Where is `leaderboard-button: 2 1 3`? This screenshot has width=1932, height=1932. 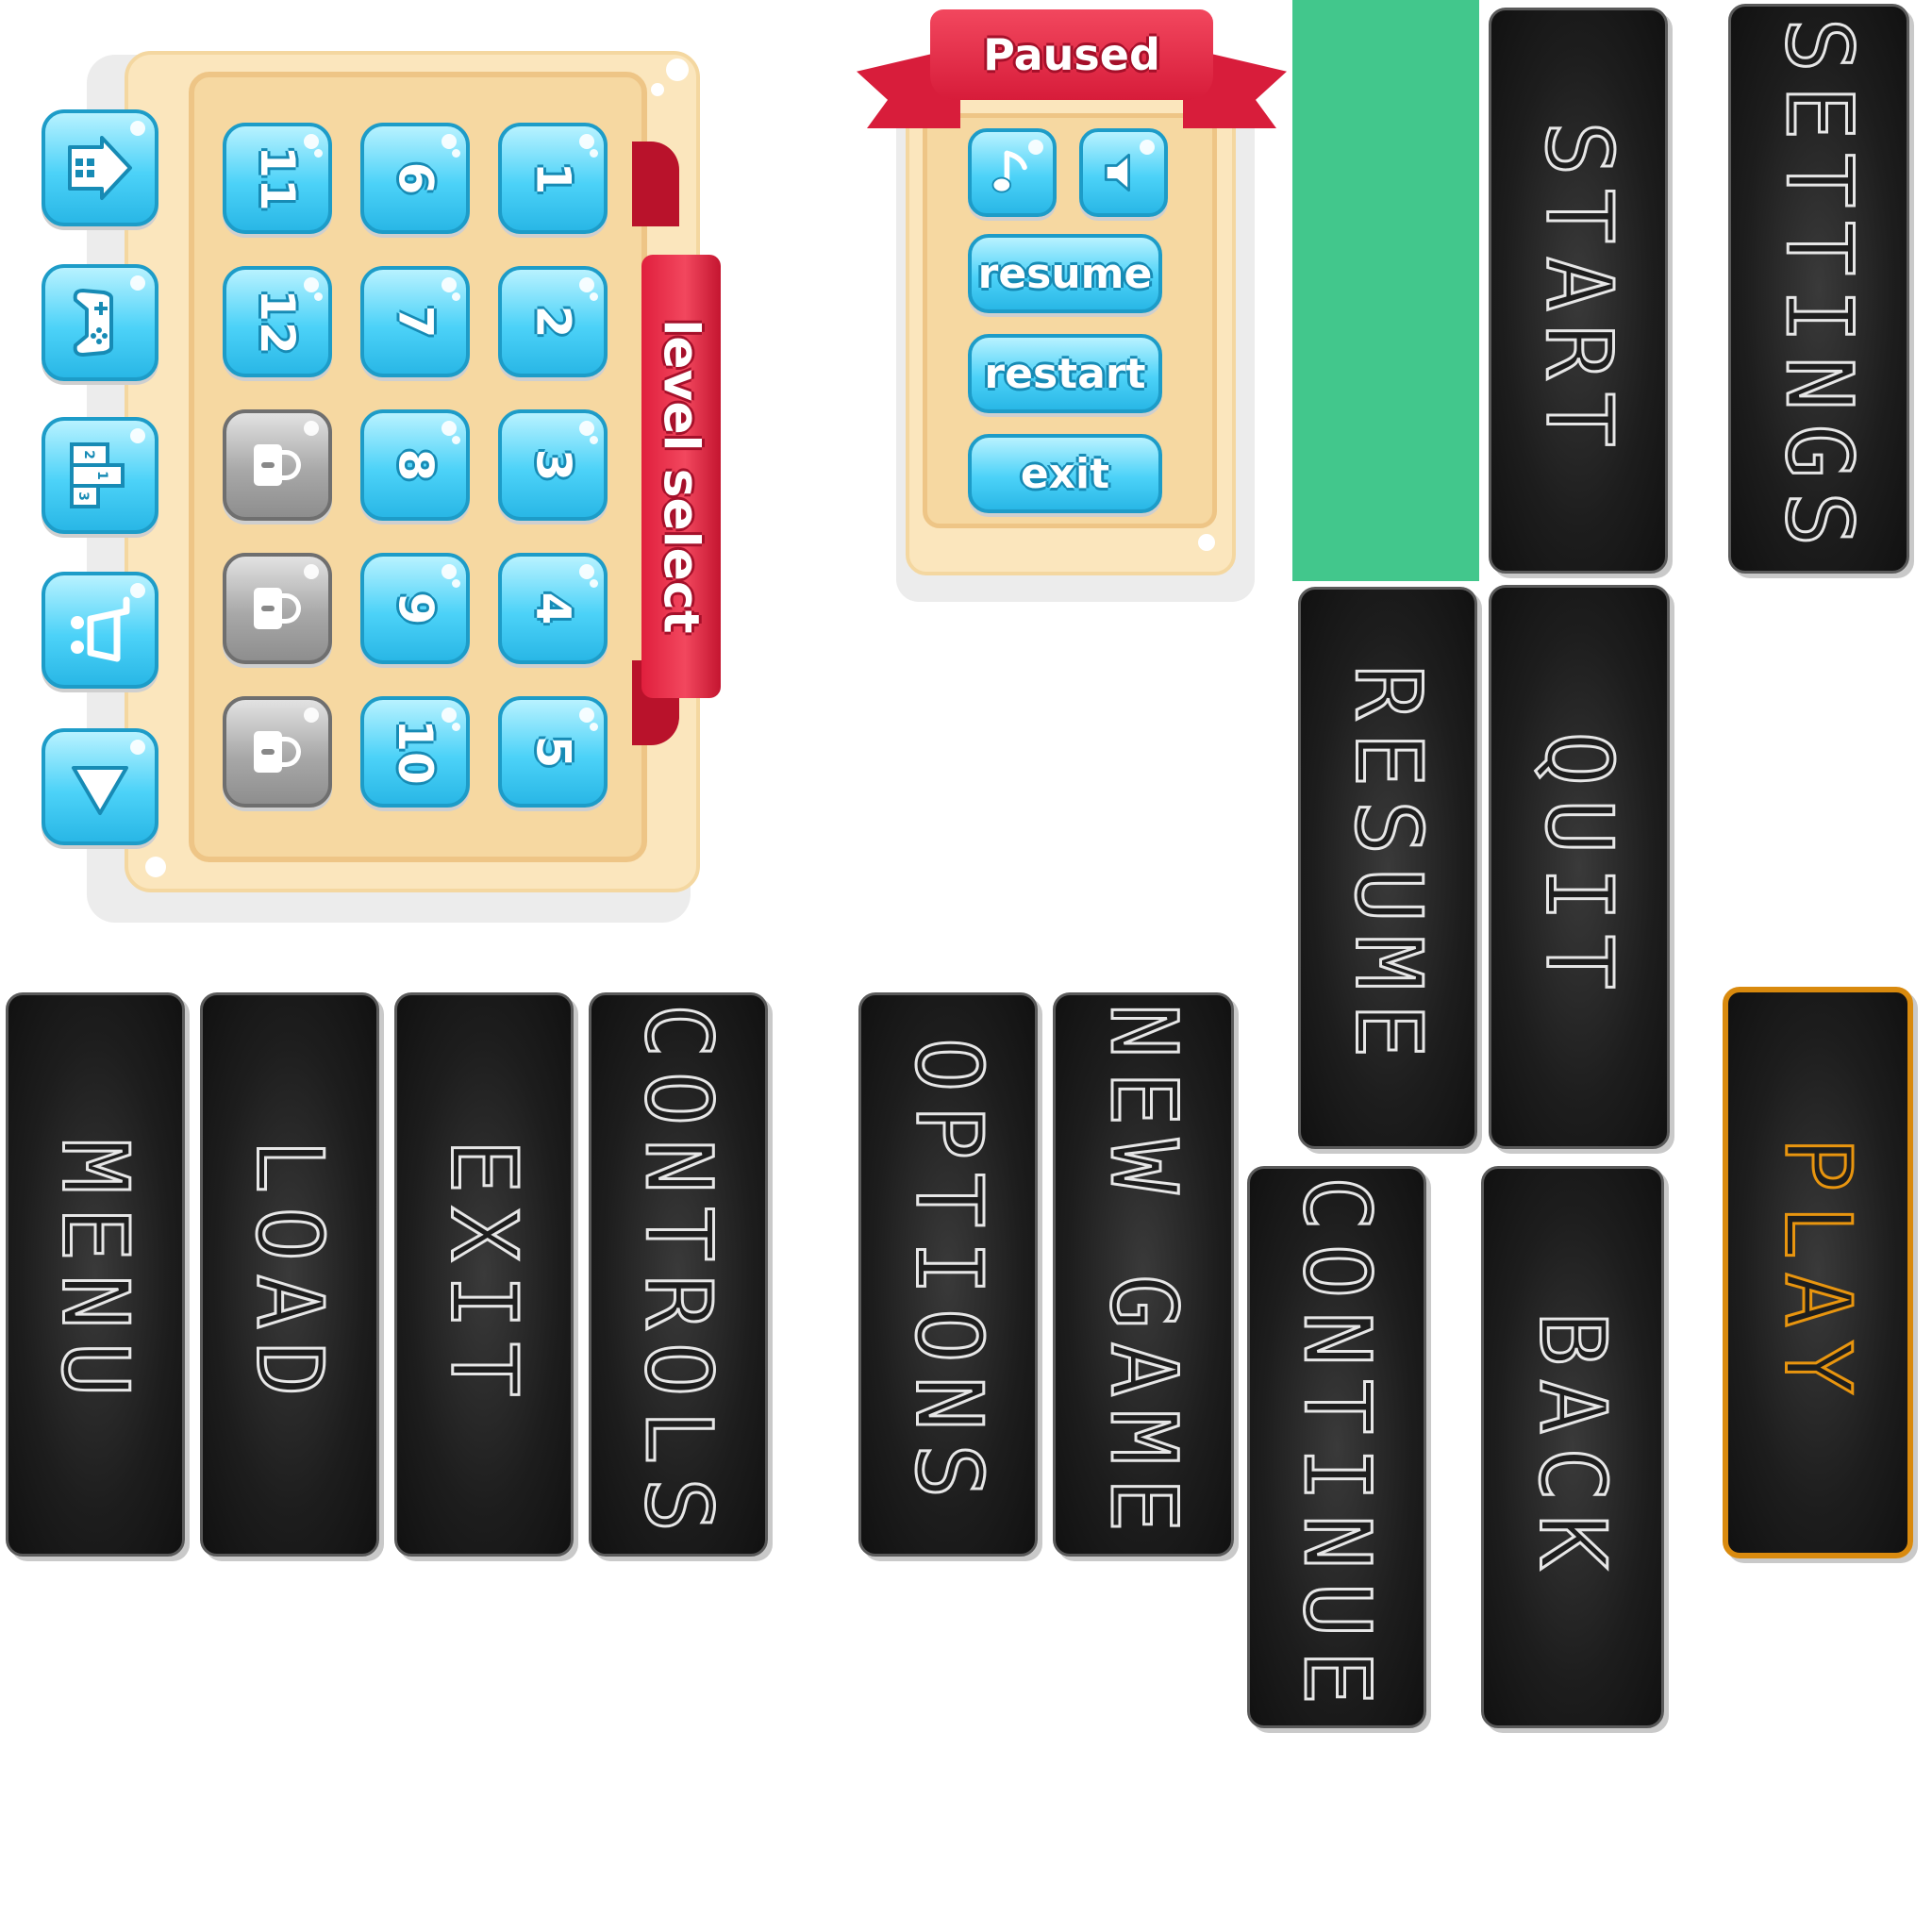
leaderboard-button: 2 1 3 is located at coordinates (100, 475).